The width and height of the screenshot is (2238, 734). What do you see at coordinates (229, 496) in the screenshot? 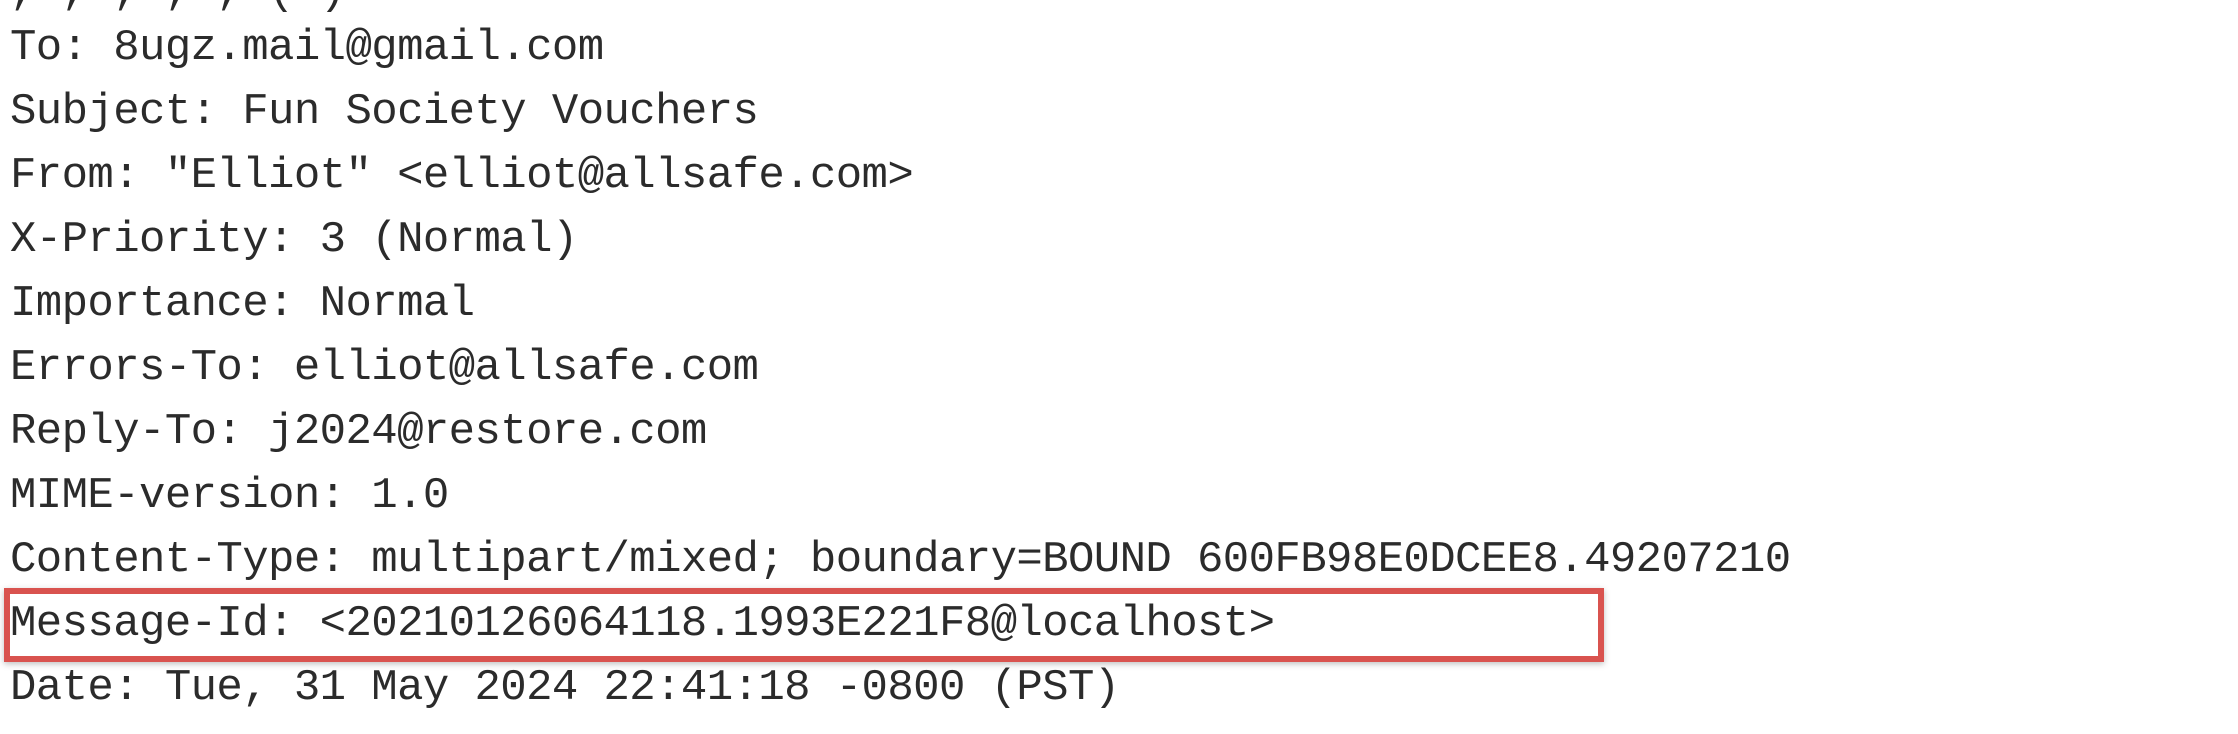
I see `header-mime-version: MIME-version: 1.0` at bounding box center [229, 496].